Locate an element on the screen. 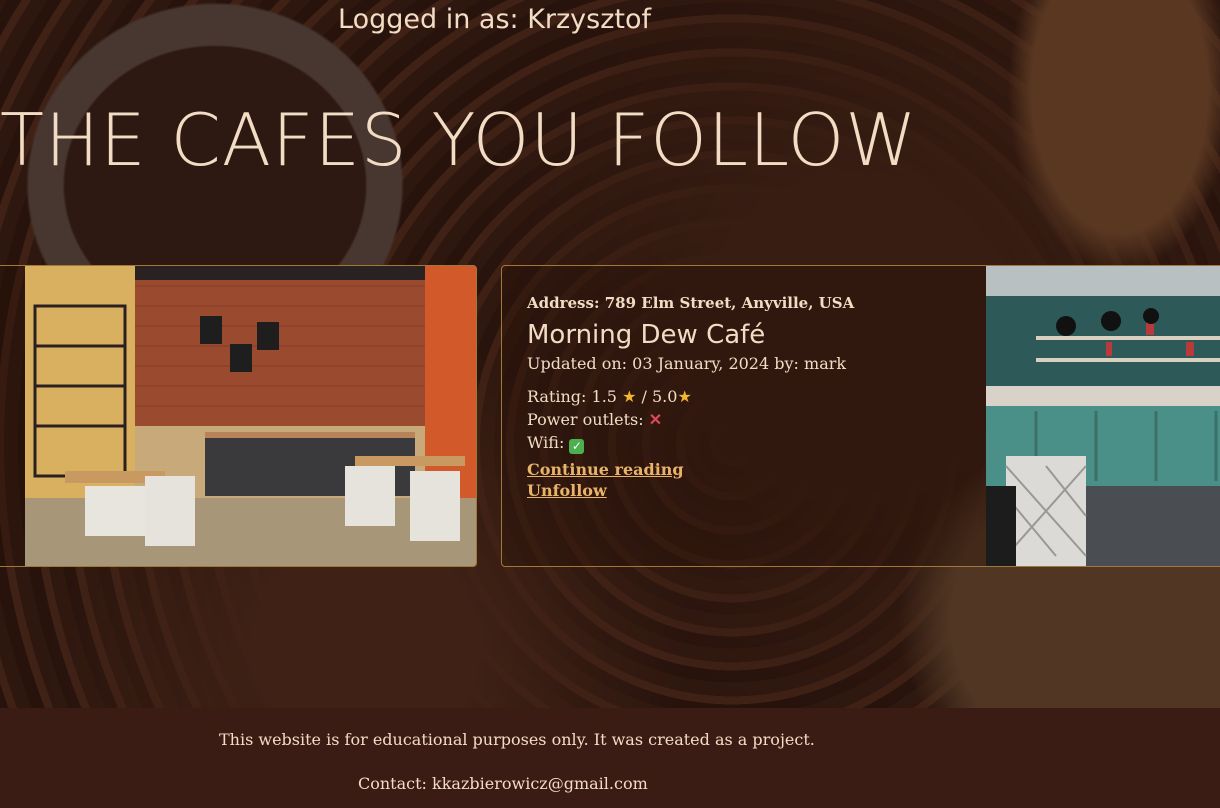  cafe-power-outlets: Power outlets: ✕ is located at coordinates (747, 419).